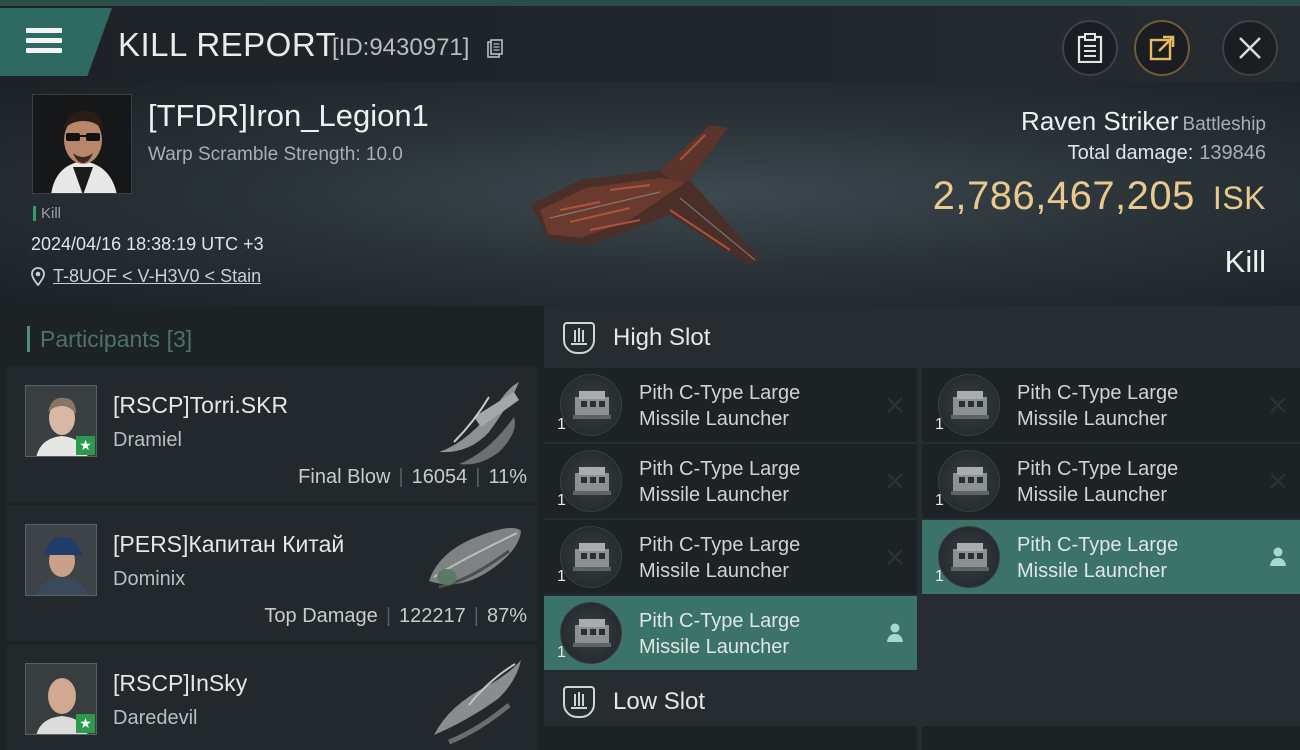  What do you see at coordinates (401, 47) in the screenshot?
I see `report-id: [ID:9430971]` at bounding box center [401, 47].